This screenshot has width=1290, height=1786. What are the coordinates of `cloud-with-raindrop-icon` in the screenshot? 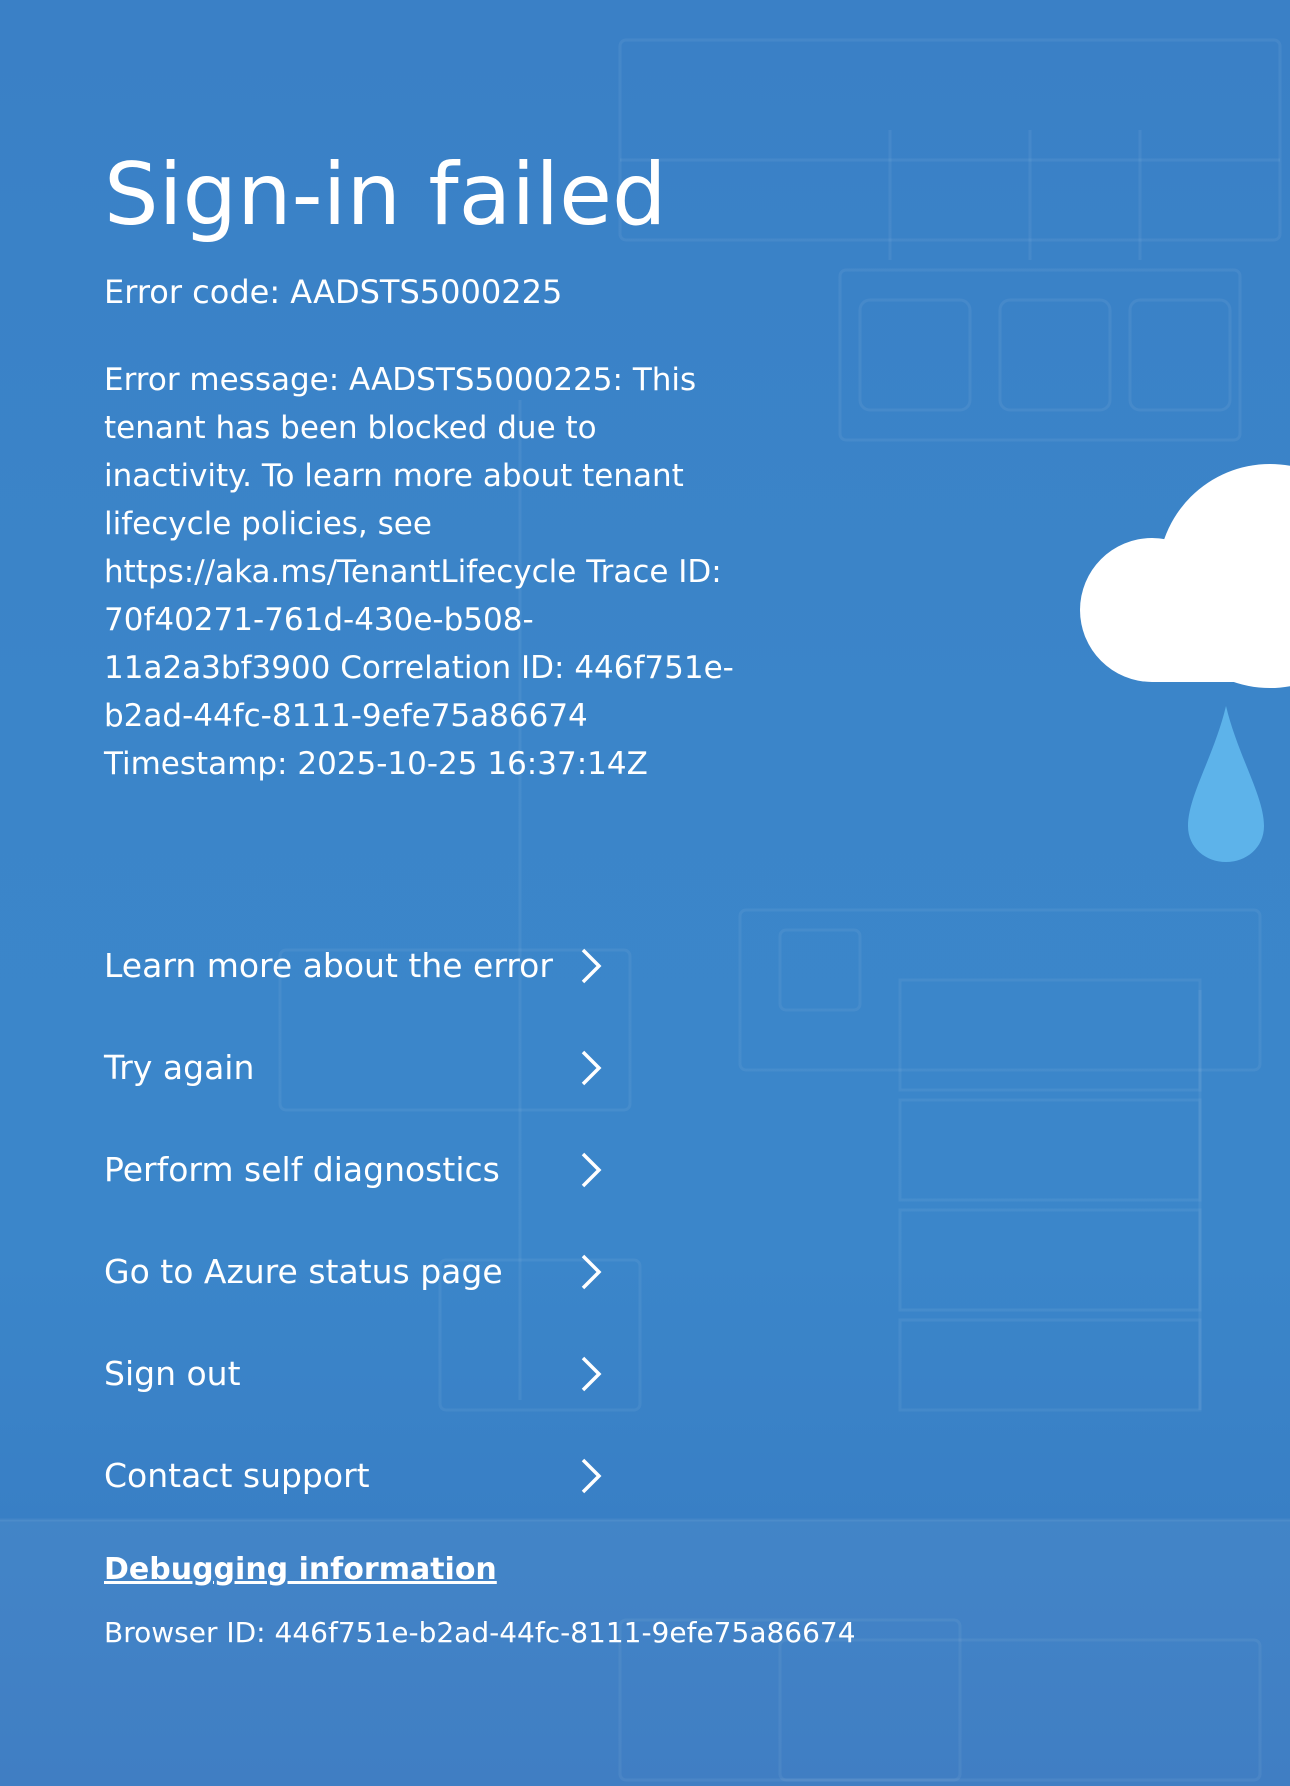 It's located at (1185, 663).